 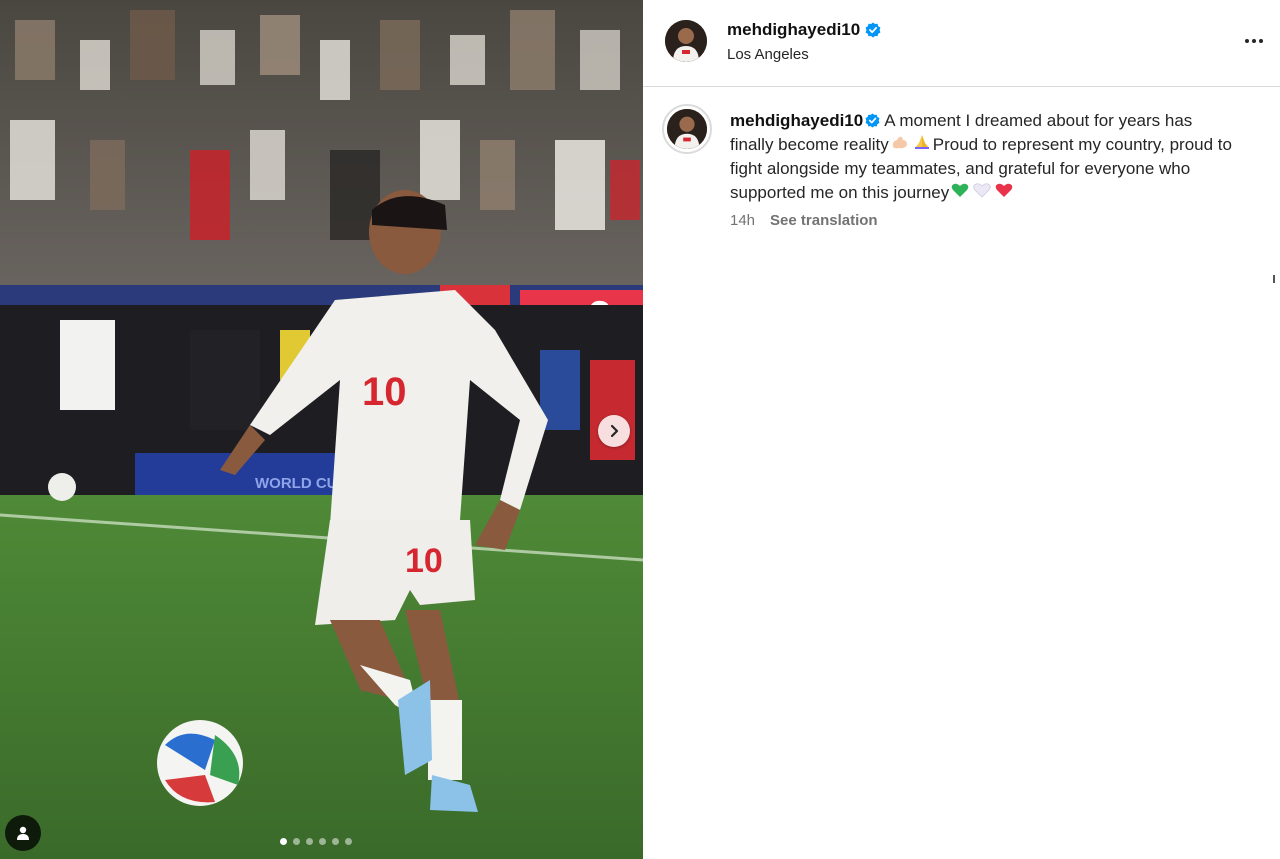 What do you see at coordinates (1004, 190) in the screenshot?
I see `red-heart-icon` at bounding box center [1004, 190].